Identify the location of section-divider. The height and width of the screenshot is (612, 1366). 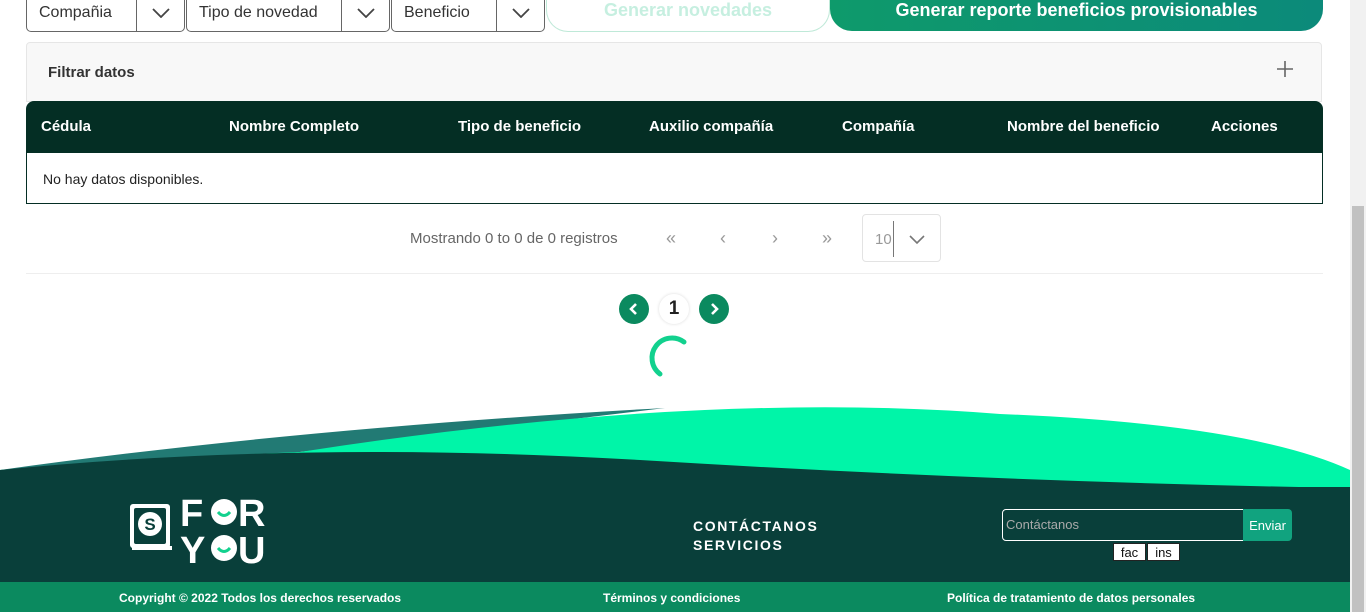
(674, 273).